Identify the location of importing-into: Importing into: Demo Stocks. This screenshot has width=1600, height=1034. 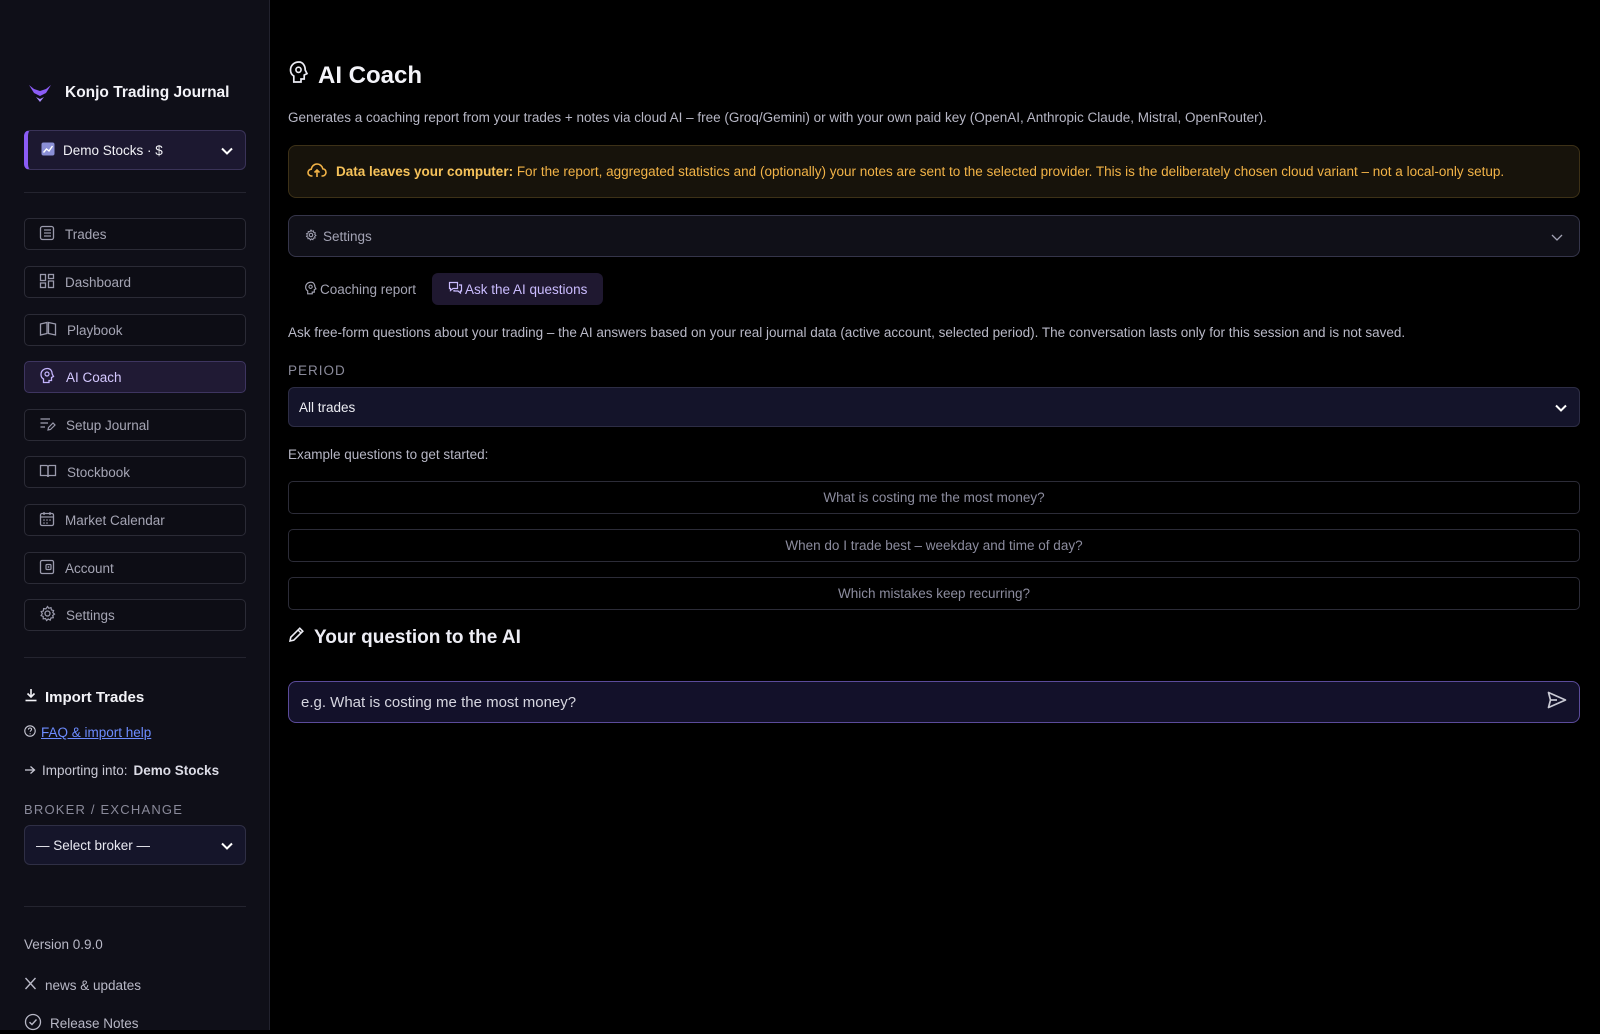
(121, 770).